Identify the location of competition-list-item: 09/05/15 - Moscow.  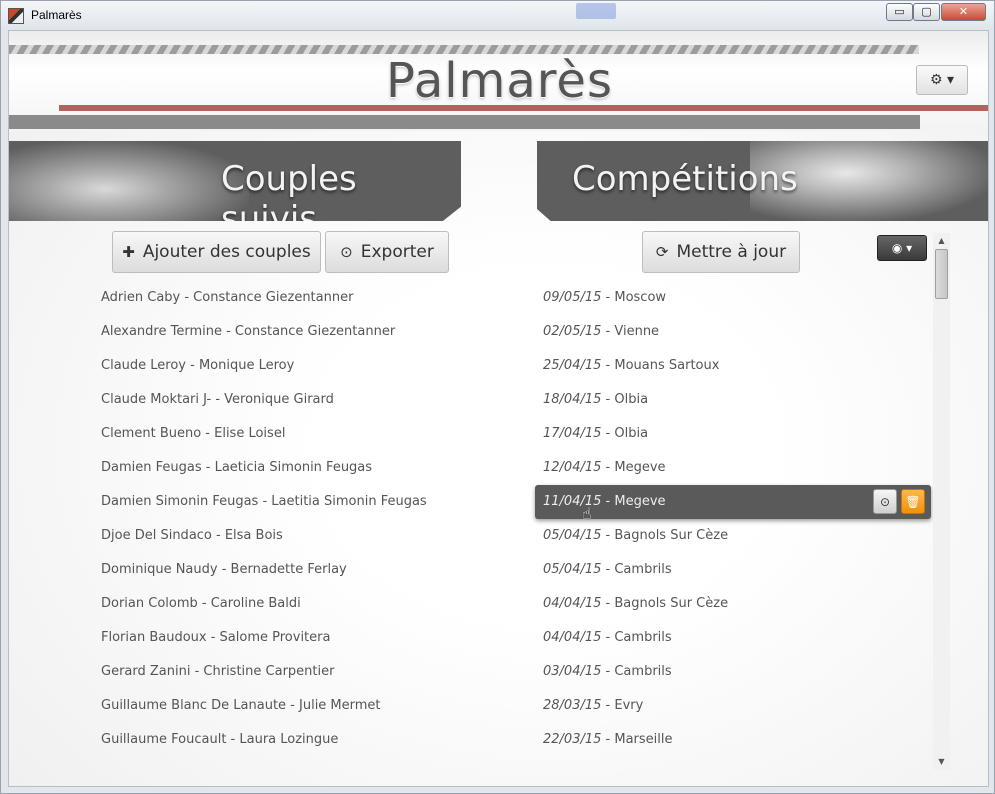
(733, 298).